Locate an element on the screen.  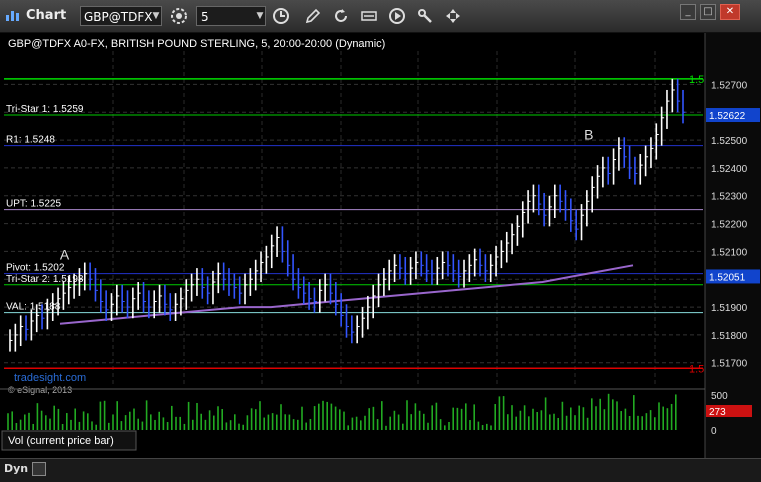
price-tag-label: 1.52051 is located at coordinates (727, 277).